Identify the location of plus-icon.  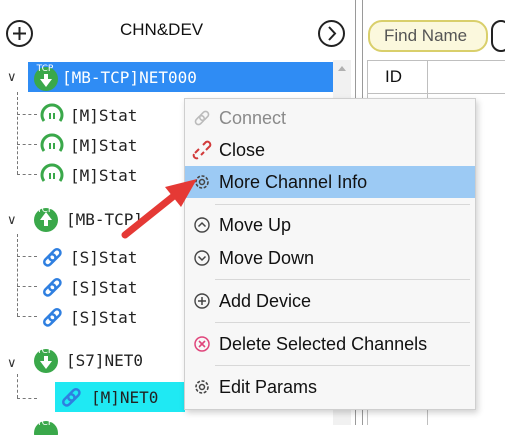
(19, 33).